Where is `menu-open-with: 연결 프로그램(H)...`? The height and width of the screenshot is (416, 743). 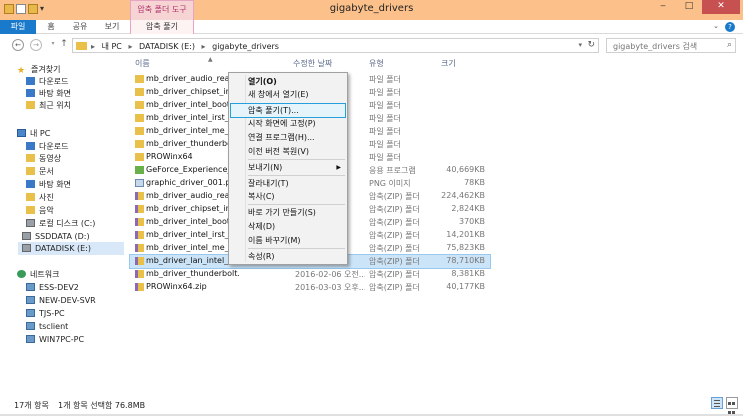 menu-open-with: 연결 프로그램(H)... is located at coordinates (288, 137).